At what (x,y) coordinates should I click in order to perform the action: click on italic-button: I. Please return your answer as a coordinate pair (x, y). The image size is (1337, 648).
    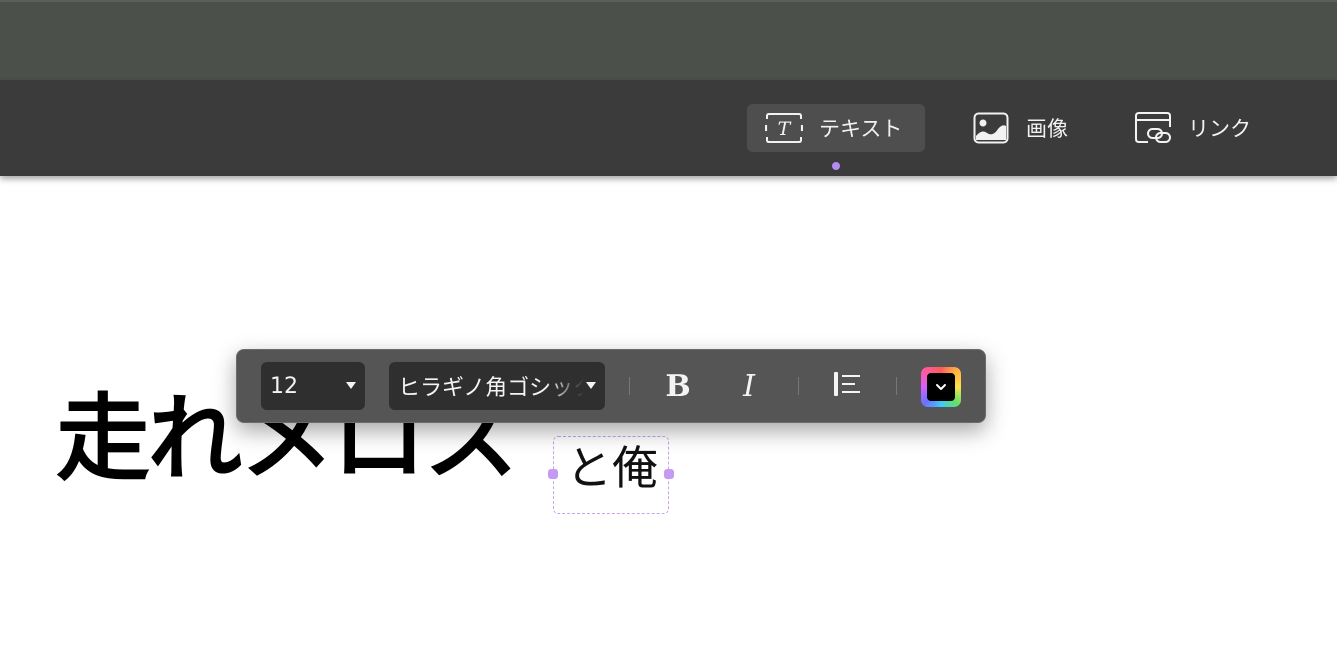
    Looking at the image, I should click on (749, 386).